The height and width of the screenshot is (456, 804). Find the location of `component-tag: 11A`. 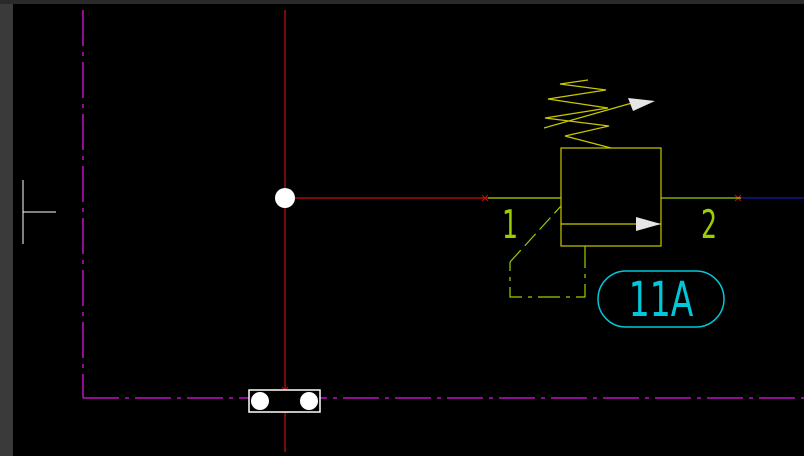

component-tag: 11A is located at coordinates (661, 299).